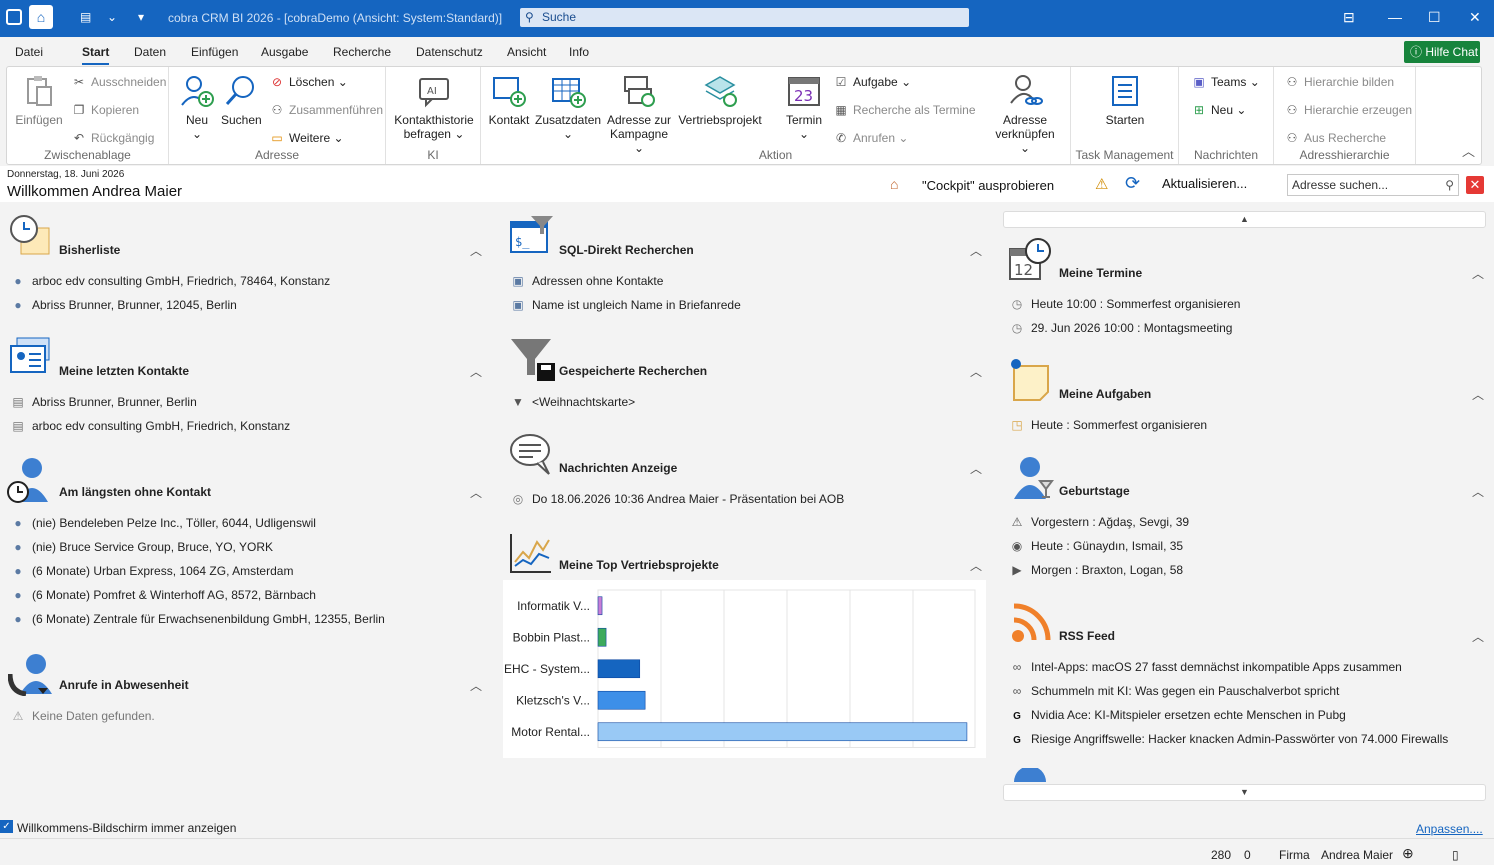  What do you see at coordinates (1339, 82) in the screenshot?
I see `hierarchie-bilden-button: ⚇ Hierarchie bilden` at bounding box center [1339, 82].